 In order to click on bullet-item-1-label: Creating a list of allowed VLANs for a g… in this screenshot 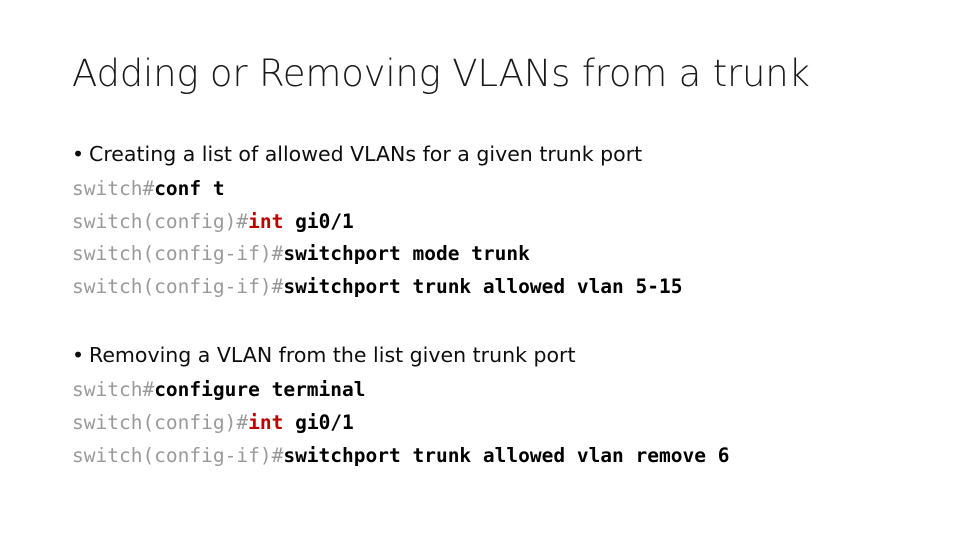, I will do `click(366, 154)`.